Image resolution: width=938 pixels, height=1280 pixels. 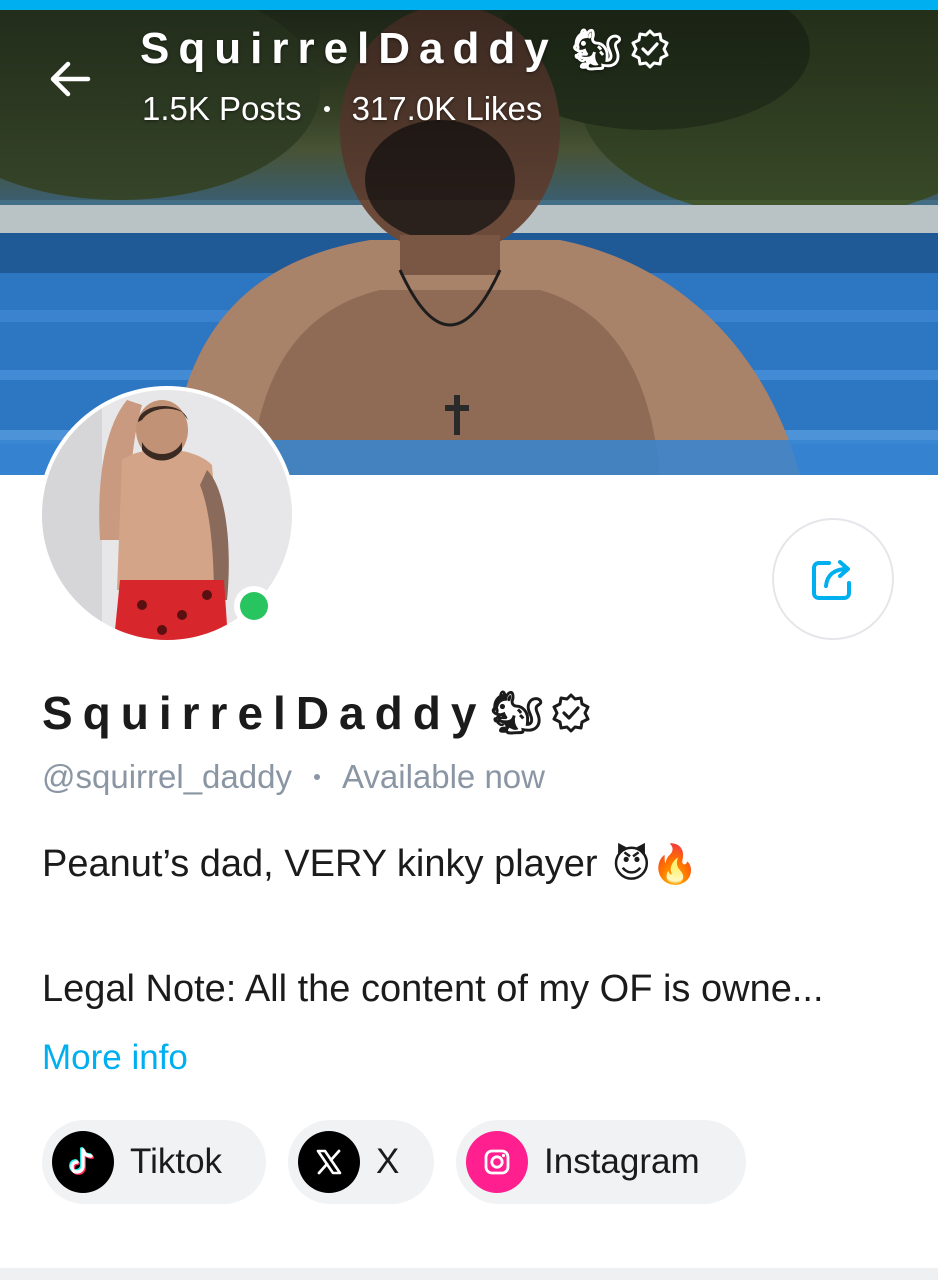 What do you see at coordinates (361, 1162) in the screenshot?
I see `social-link-x: X` at bounding box center [361, 1162].